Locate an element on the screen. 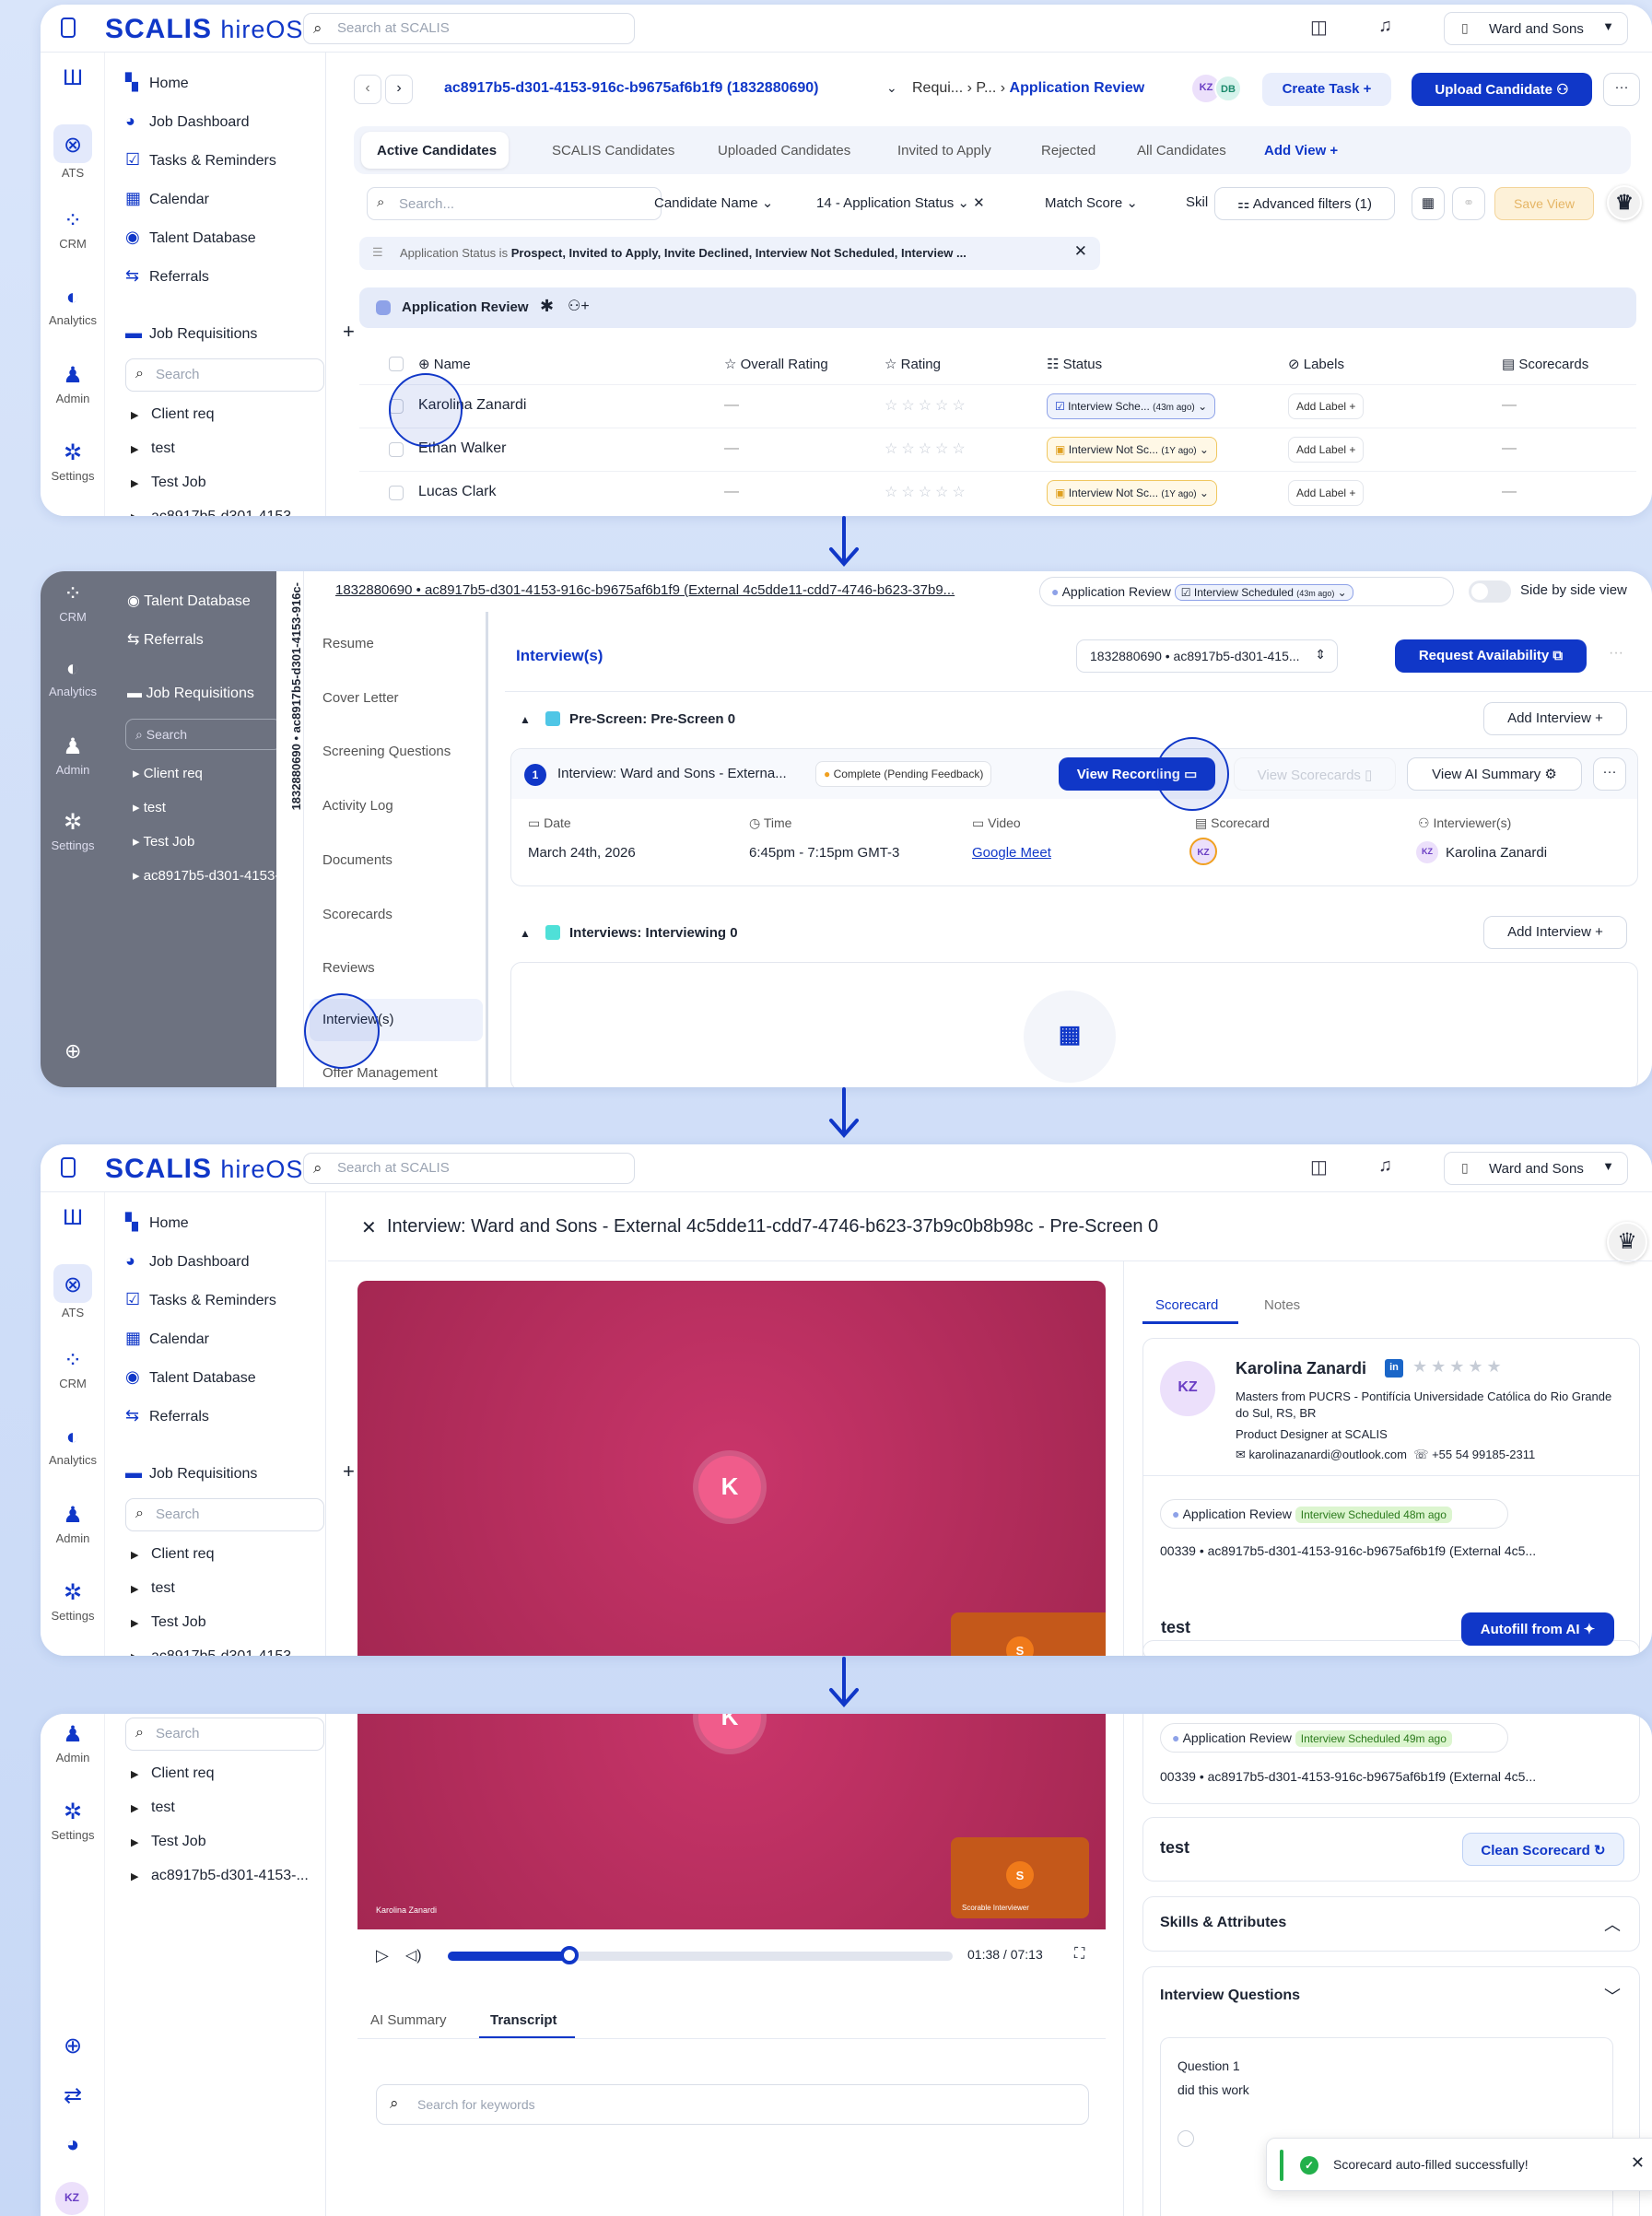 The height and width of the screenshot is (2216, 1652). help-icon: ◕ is located at coordinates (73, 2147).